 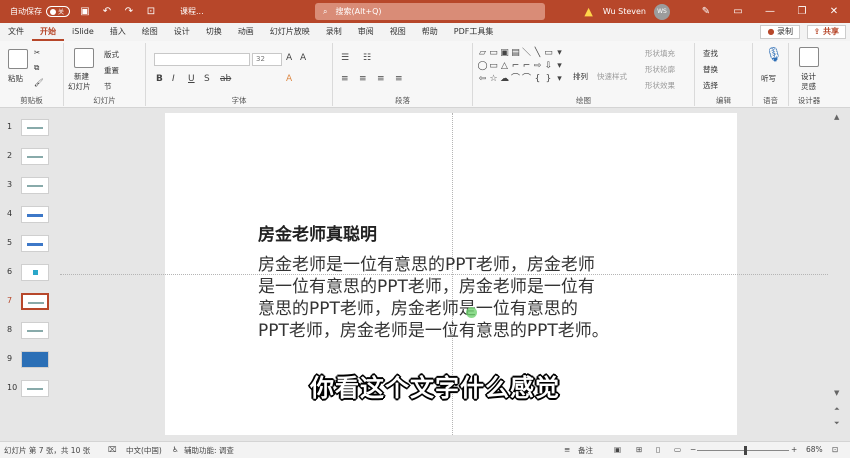 I want to click on thumbnail-2: 2, so click(x=30, y=159).